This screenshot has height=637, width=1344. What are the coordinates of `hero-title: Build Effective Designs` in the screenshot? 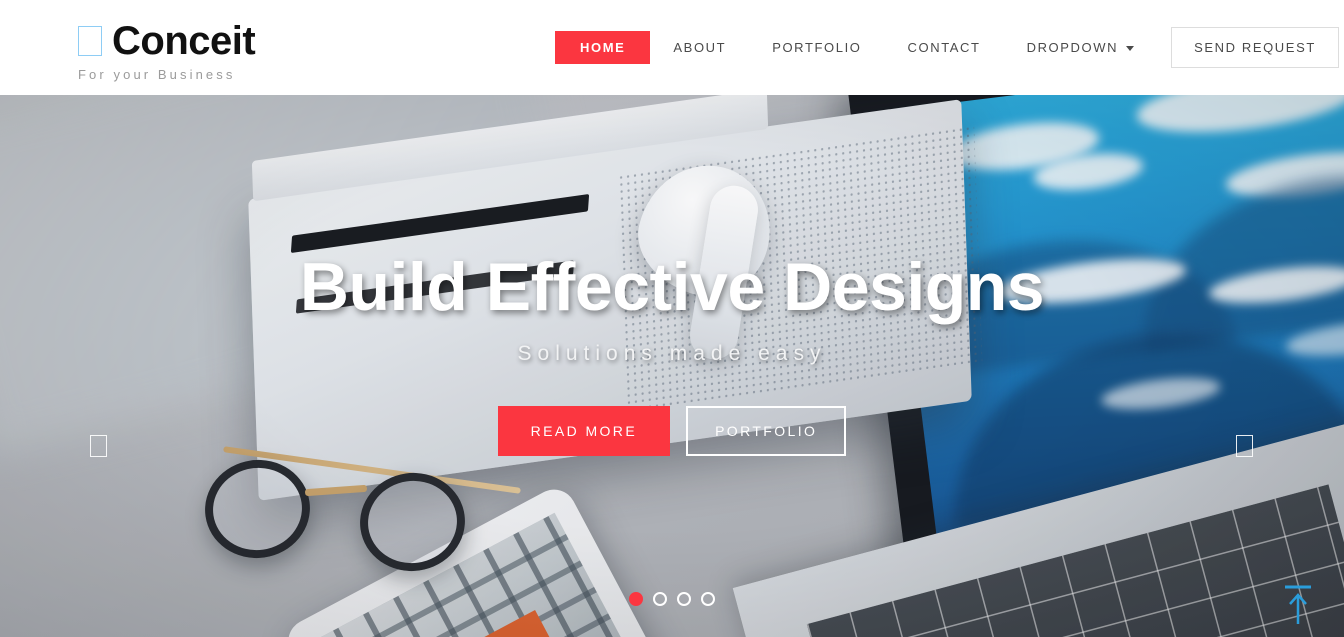 It's located at (672, 287).